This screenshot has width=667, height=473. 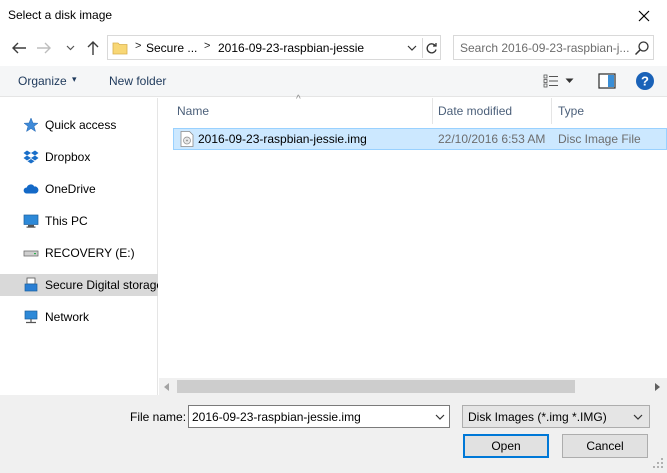 I want to click on help-icon: ?, so click(x=645, y=81).